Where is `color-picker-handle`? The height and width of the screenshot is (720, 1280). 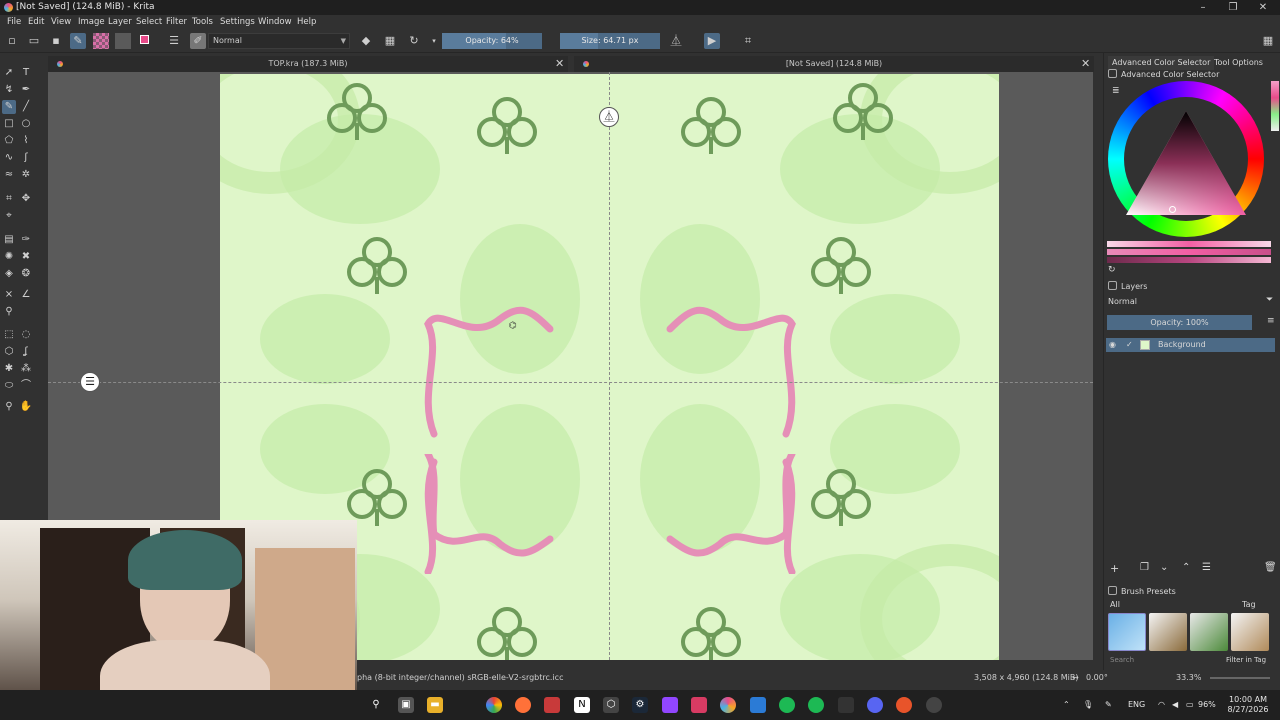 color-picker-handle is located at coordinates (1172, 209).